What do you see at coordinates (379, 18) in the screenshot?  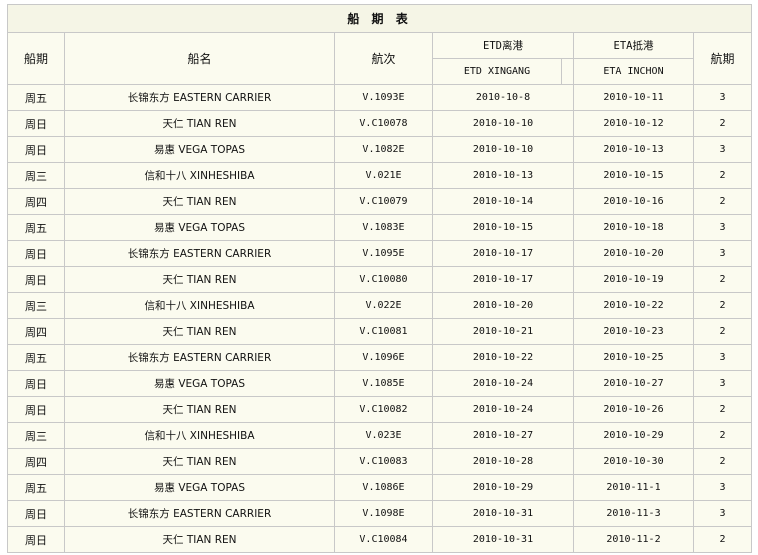 I see `table-title: 船 期 表` at bounding box center [379, 18].